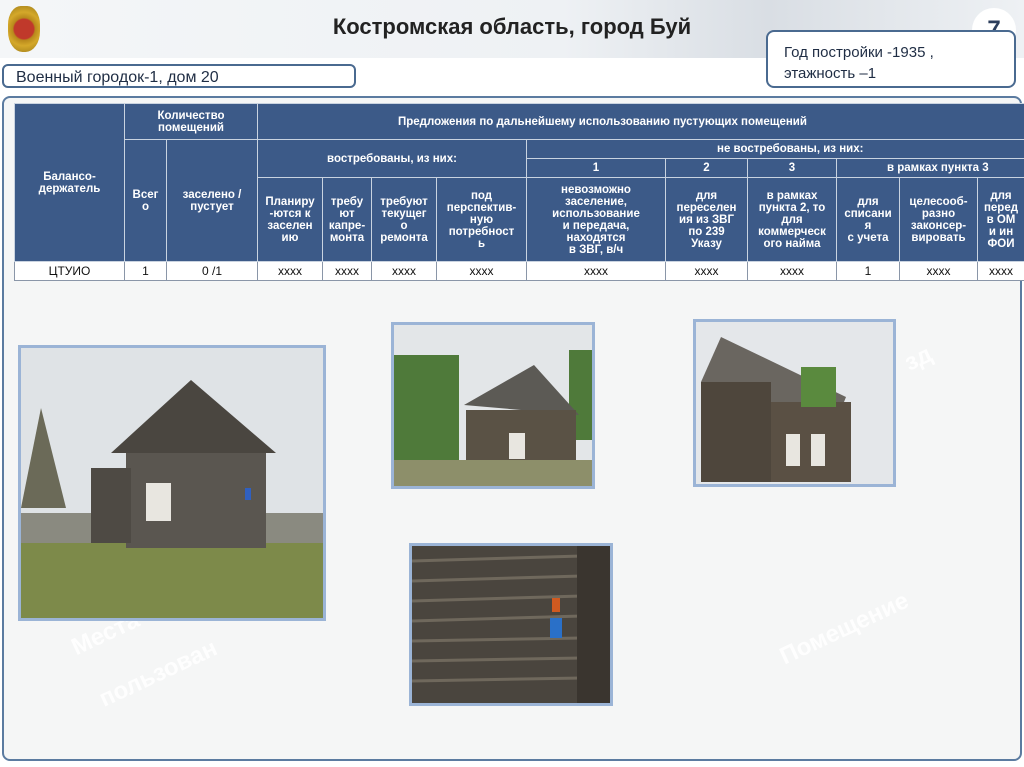 The image size is (1024, 767). I want to click on floors: этажность –1, so click(830, 73).